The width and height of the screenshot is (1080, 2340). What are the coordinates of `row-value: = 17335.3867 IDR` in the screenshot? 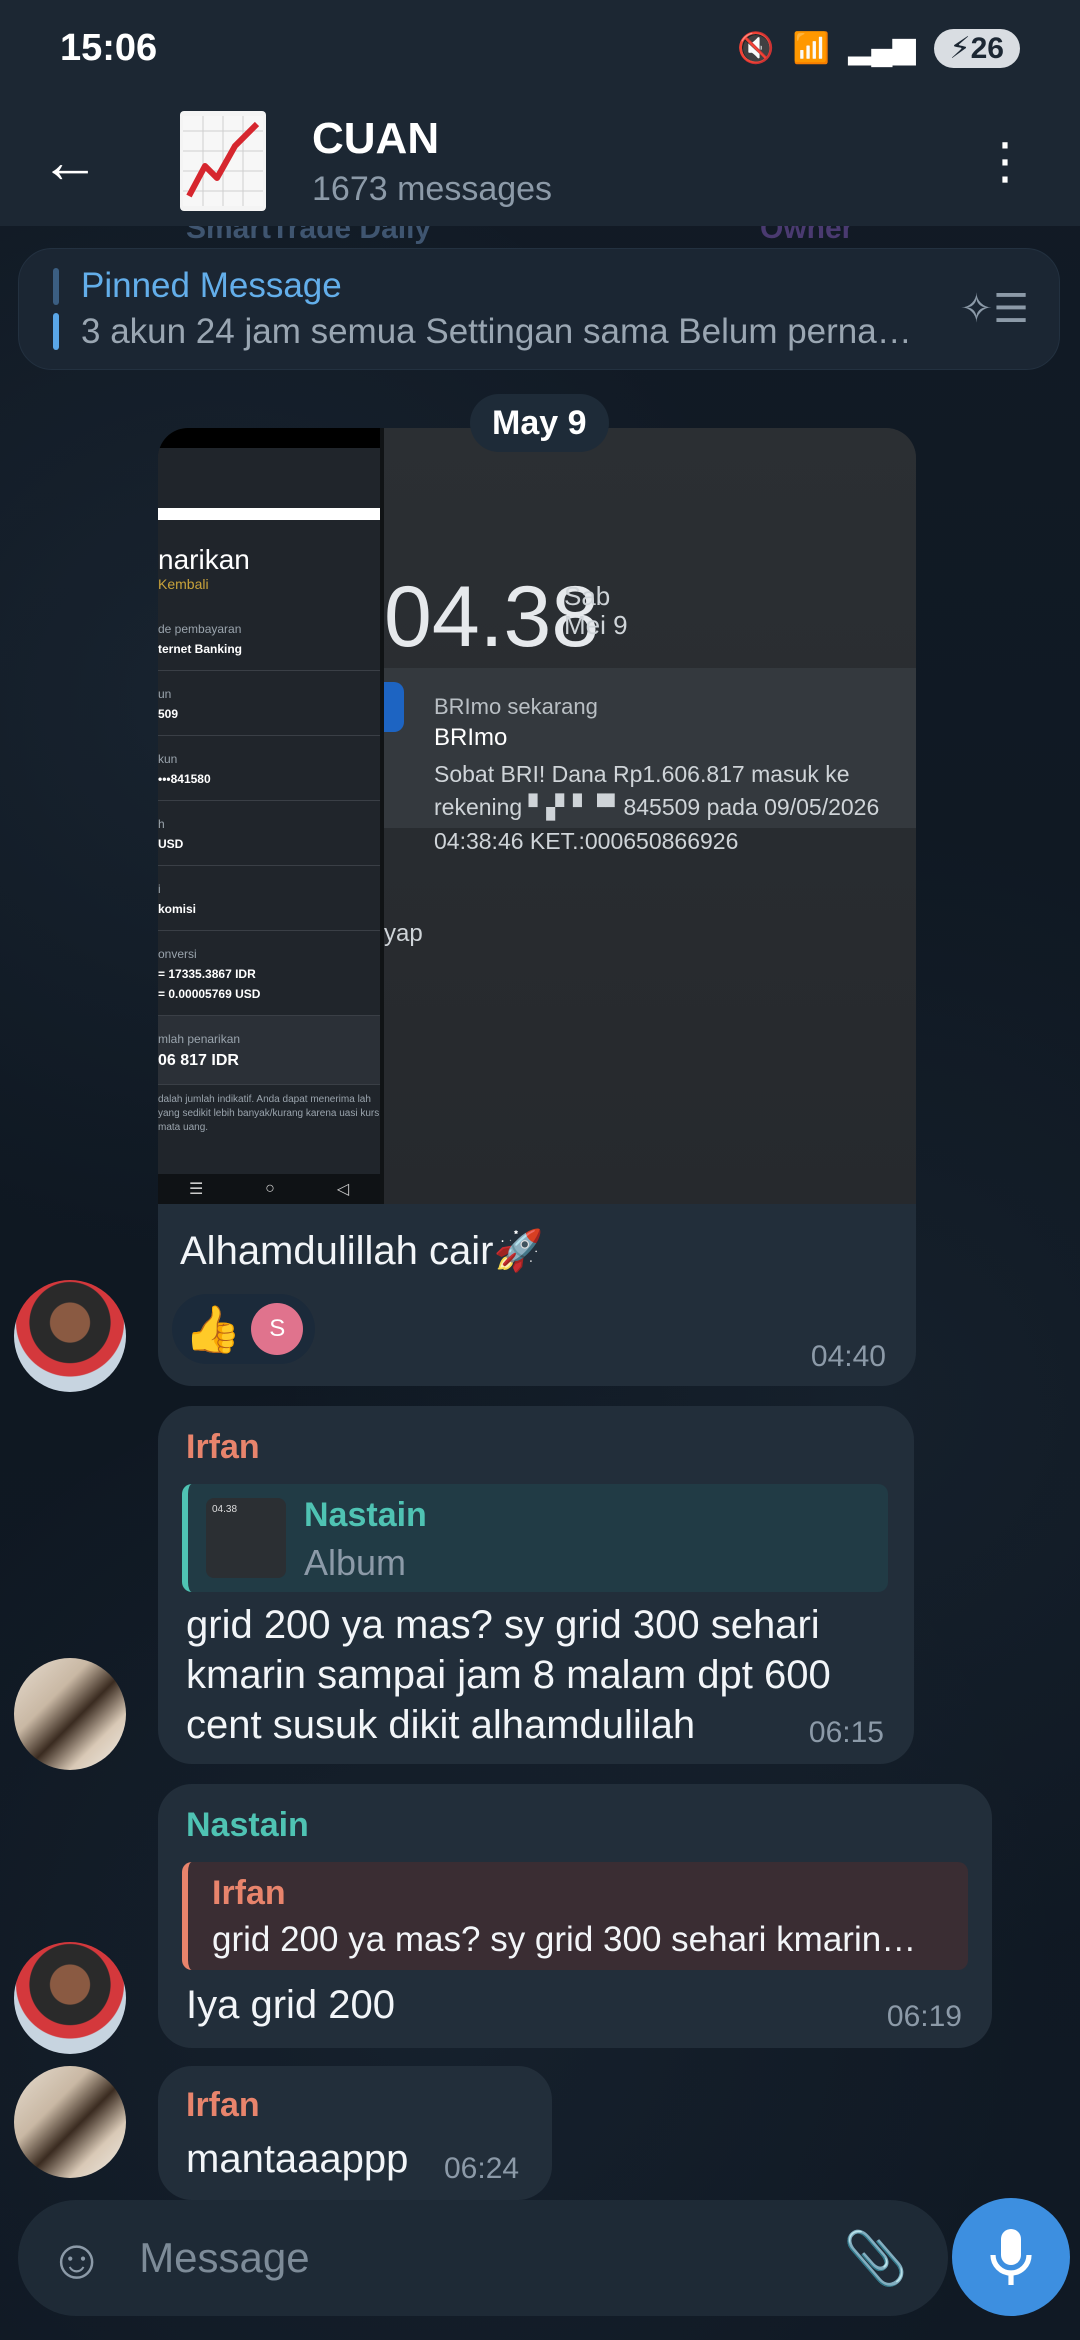 It's located at (207, 974).